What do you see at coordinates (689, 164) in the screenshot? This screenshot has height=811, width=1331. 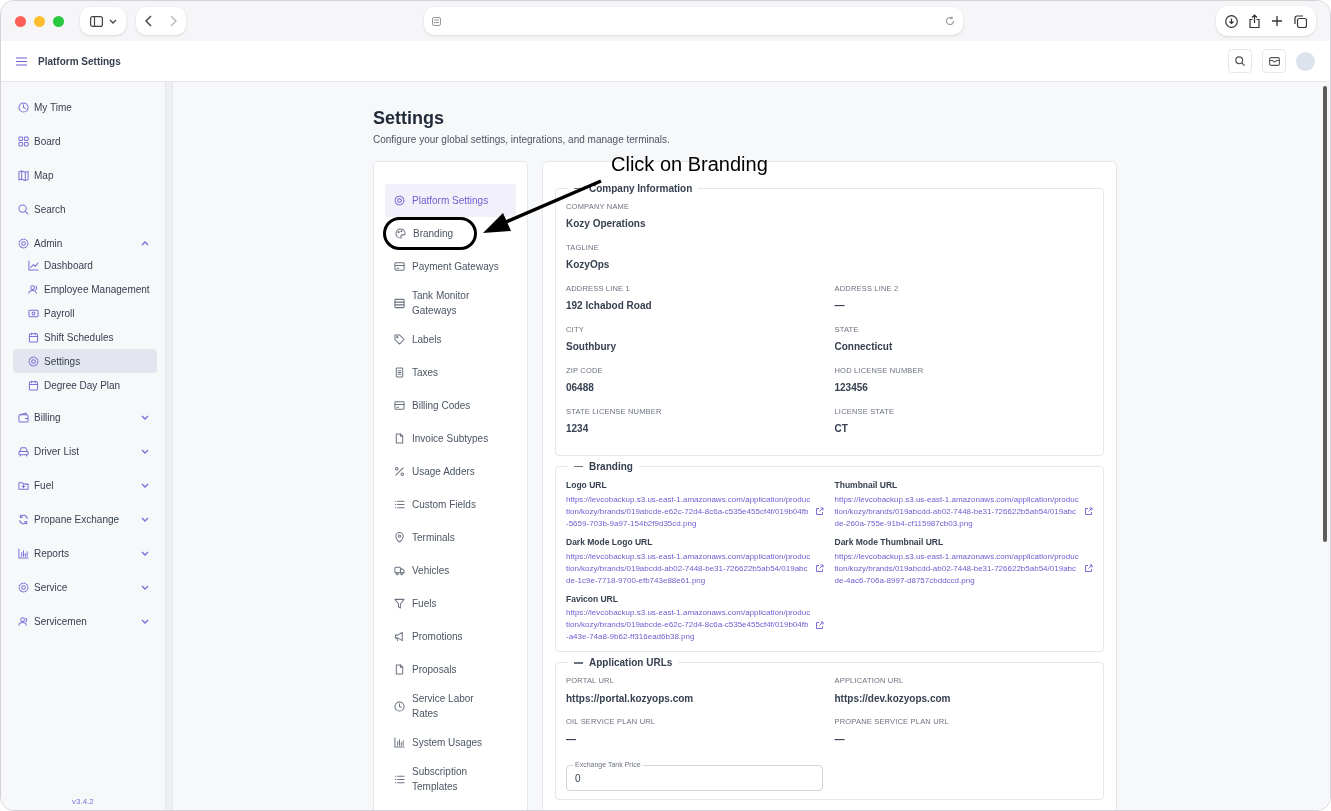 I see `annotation-text: Click on Branding` at bounding box center [689, 164].